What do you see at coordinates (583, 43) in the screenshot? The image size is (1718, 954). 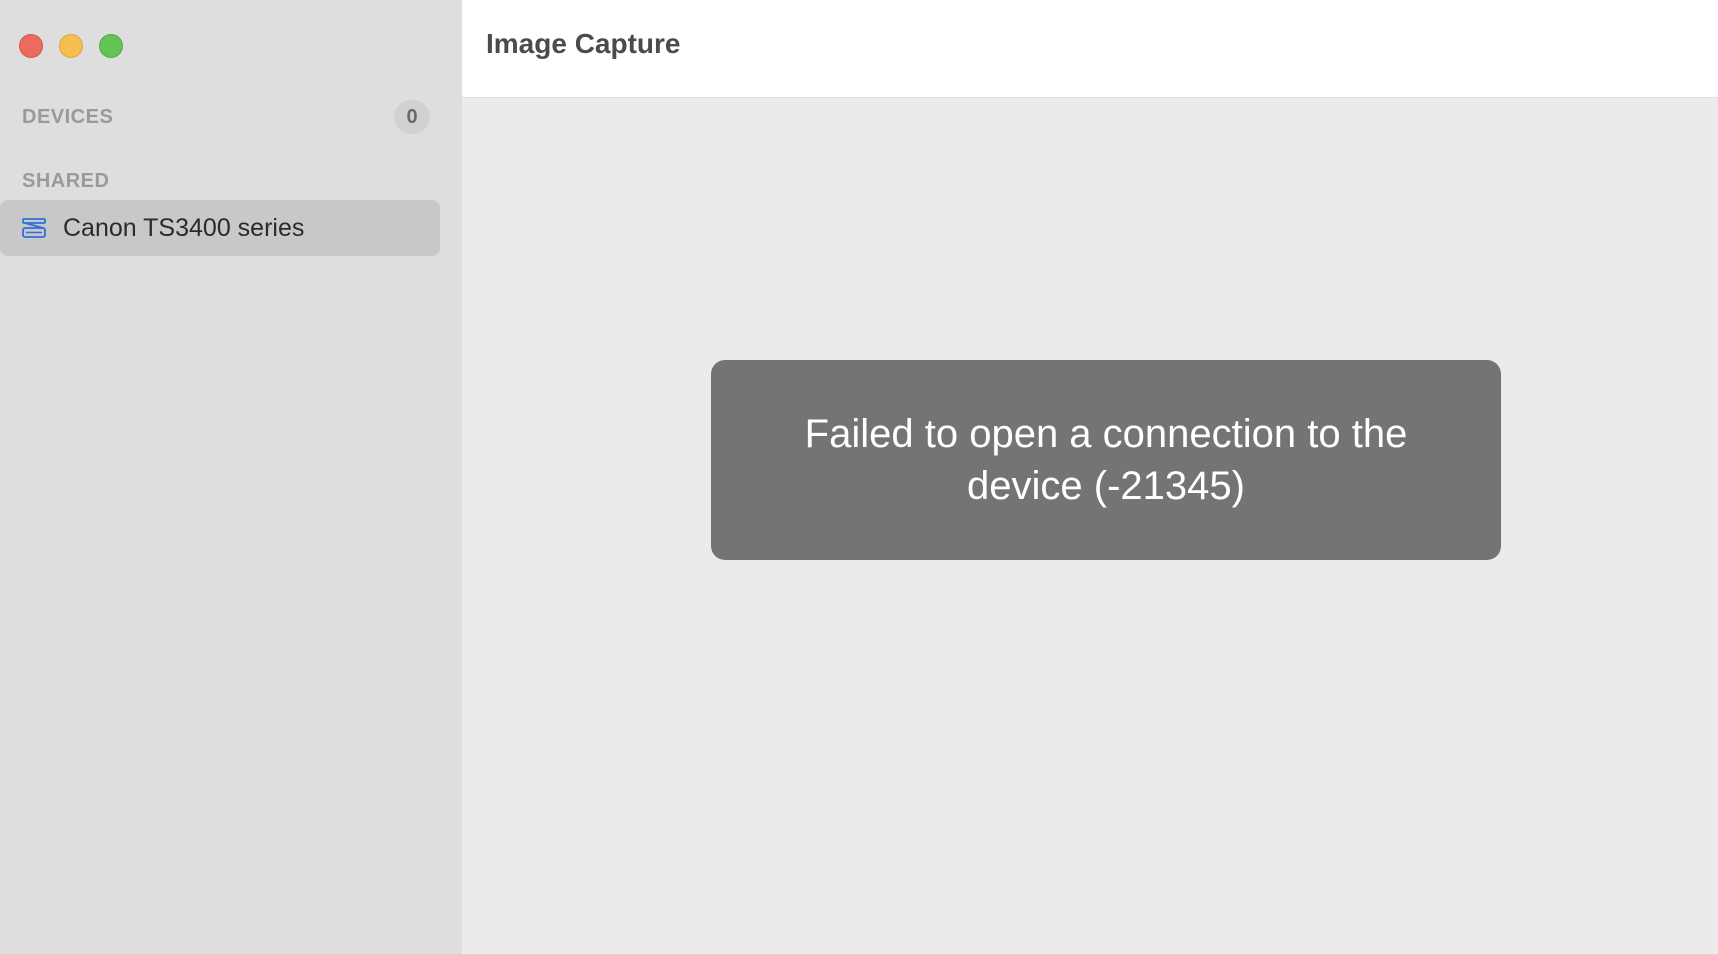 I see `window-title: Image Capture` at bounding box center [583, 43].